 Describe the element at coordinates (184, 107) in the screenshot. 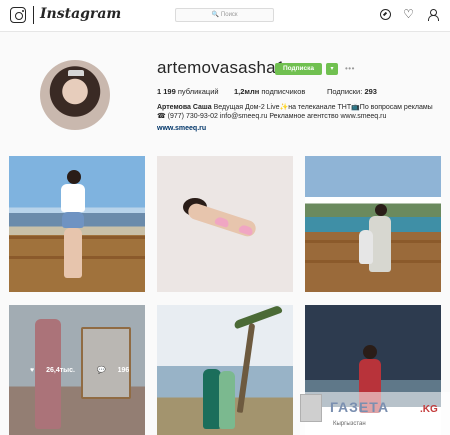

I see `bio-full-name: Артемова Саша` at that location.